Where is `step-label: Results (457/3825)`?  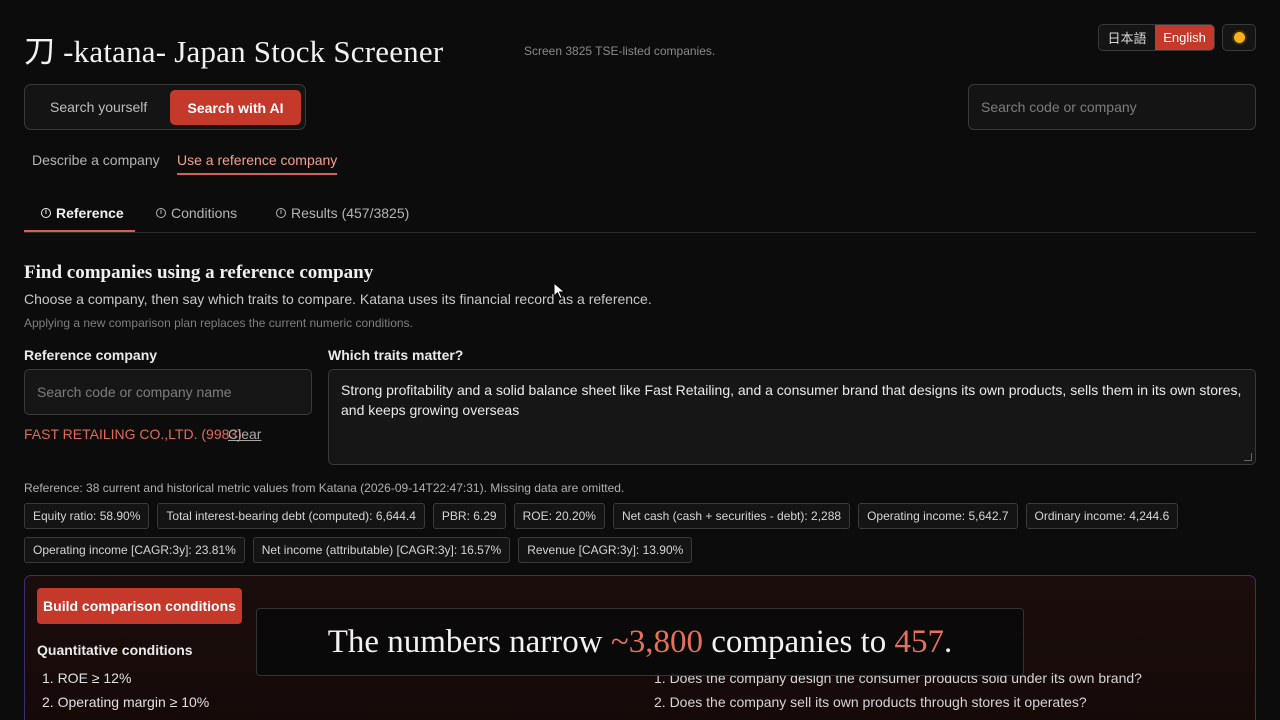 step-label: Results (457/3825) is located at coordinates (350, 213).